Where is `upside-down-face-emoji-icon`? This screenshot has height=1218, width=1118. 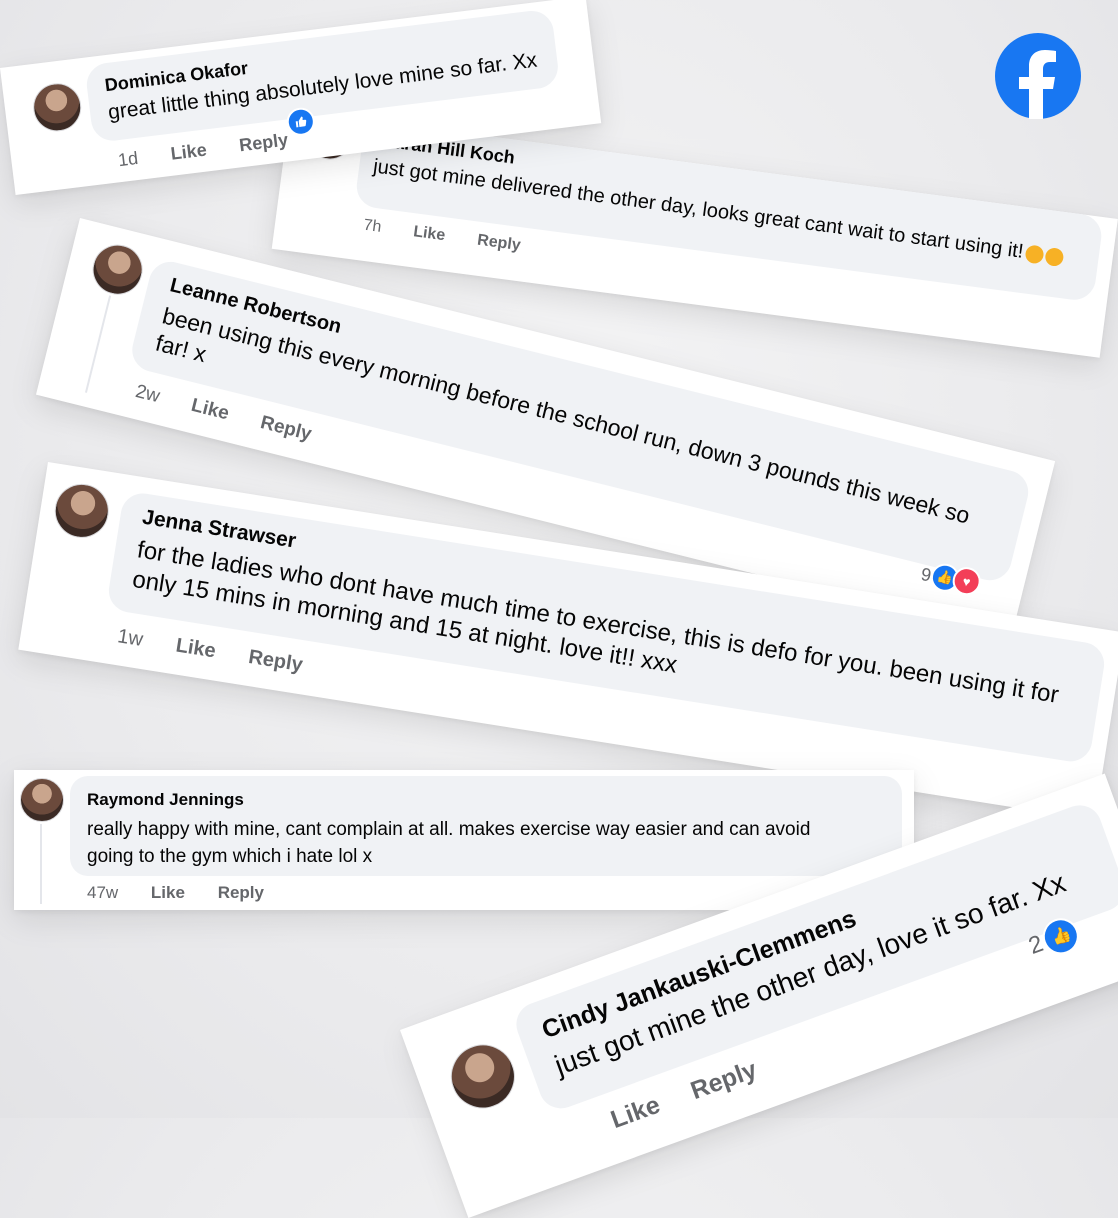
upside-down-face-emoji-icon is located at coordinates (1034, 254).